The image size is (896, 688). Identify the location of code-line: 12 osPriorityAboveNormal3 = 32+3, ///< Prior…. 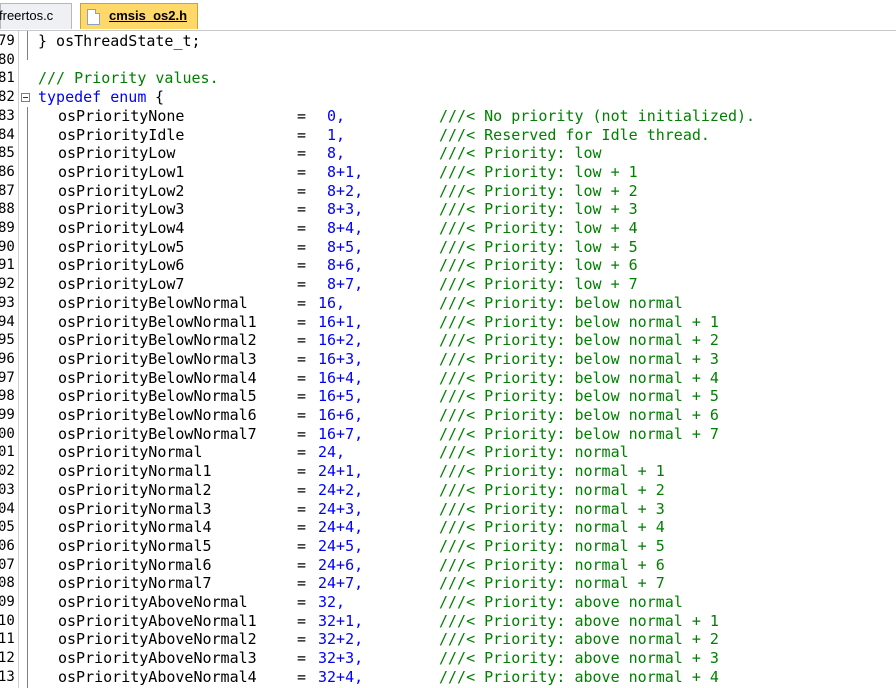
(448, 658).